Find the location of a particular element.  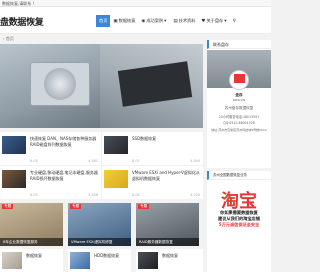

nav-home-label: 首页 is located at coordinates (103, 20).